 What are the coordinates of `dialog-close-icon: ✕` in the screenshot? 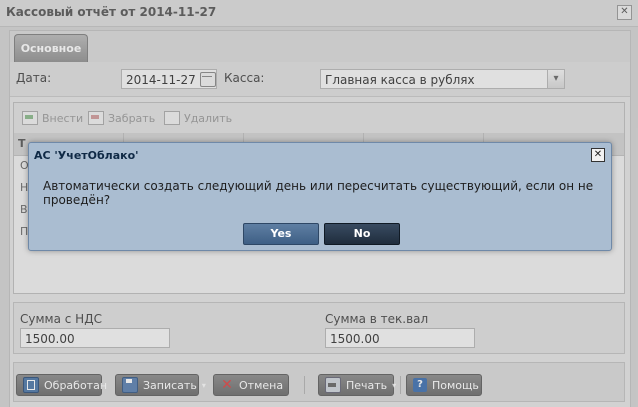 It's located at (598, 155).